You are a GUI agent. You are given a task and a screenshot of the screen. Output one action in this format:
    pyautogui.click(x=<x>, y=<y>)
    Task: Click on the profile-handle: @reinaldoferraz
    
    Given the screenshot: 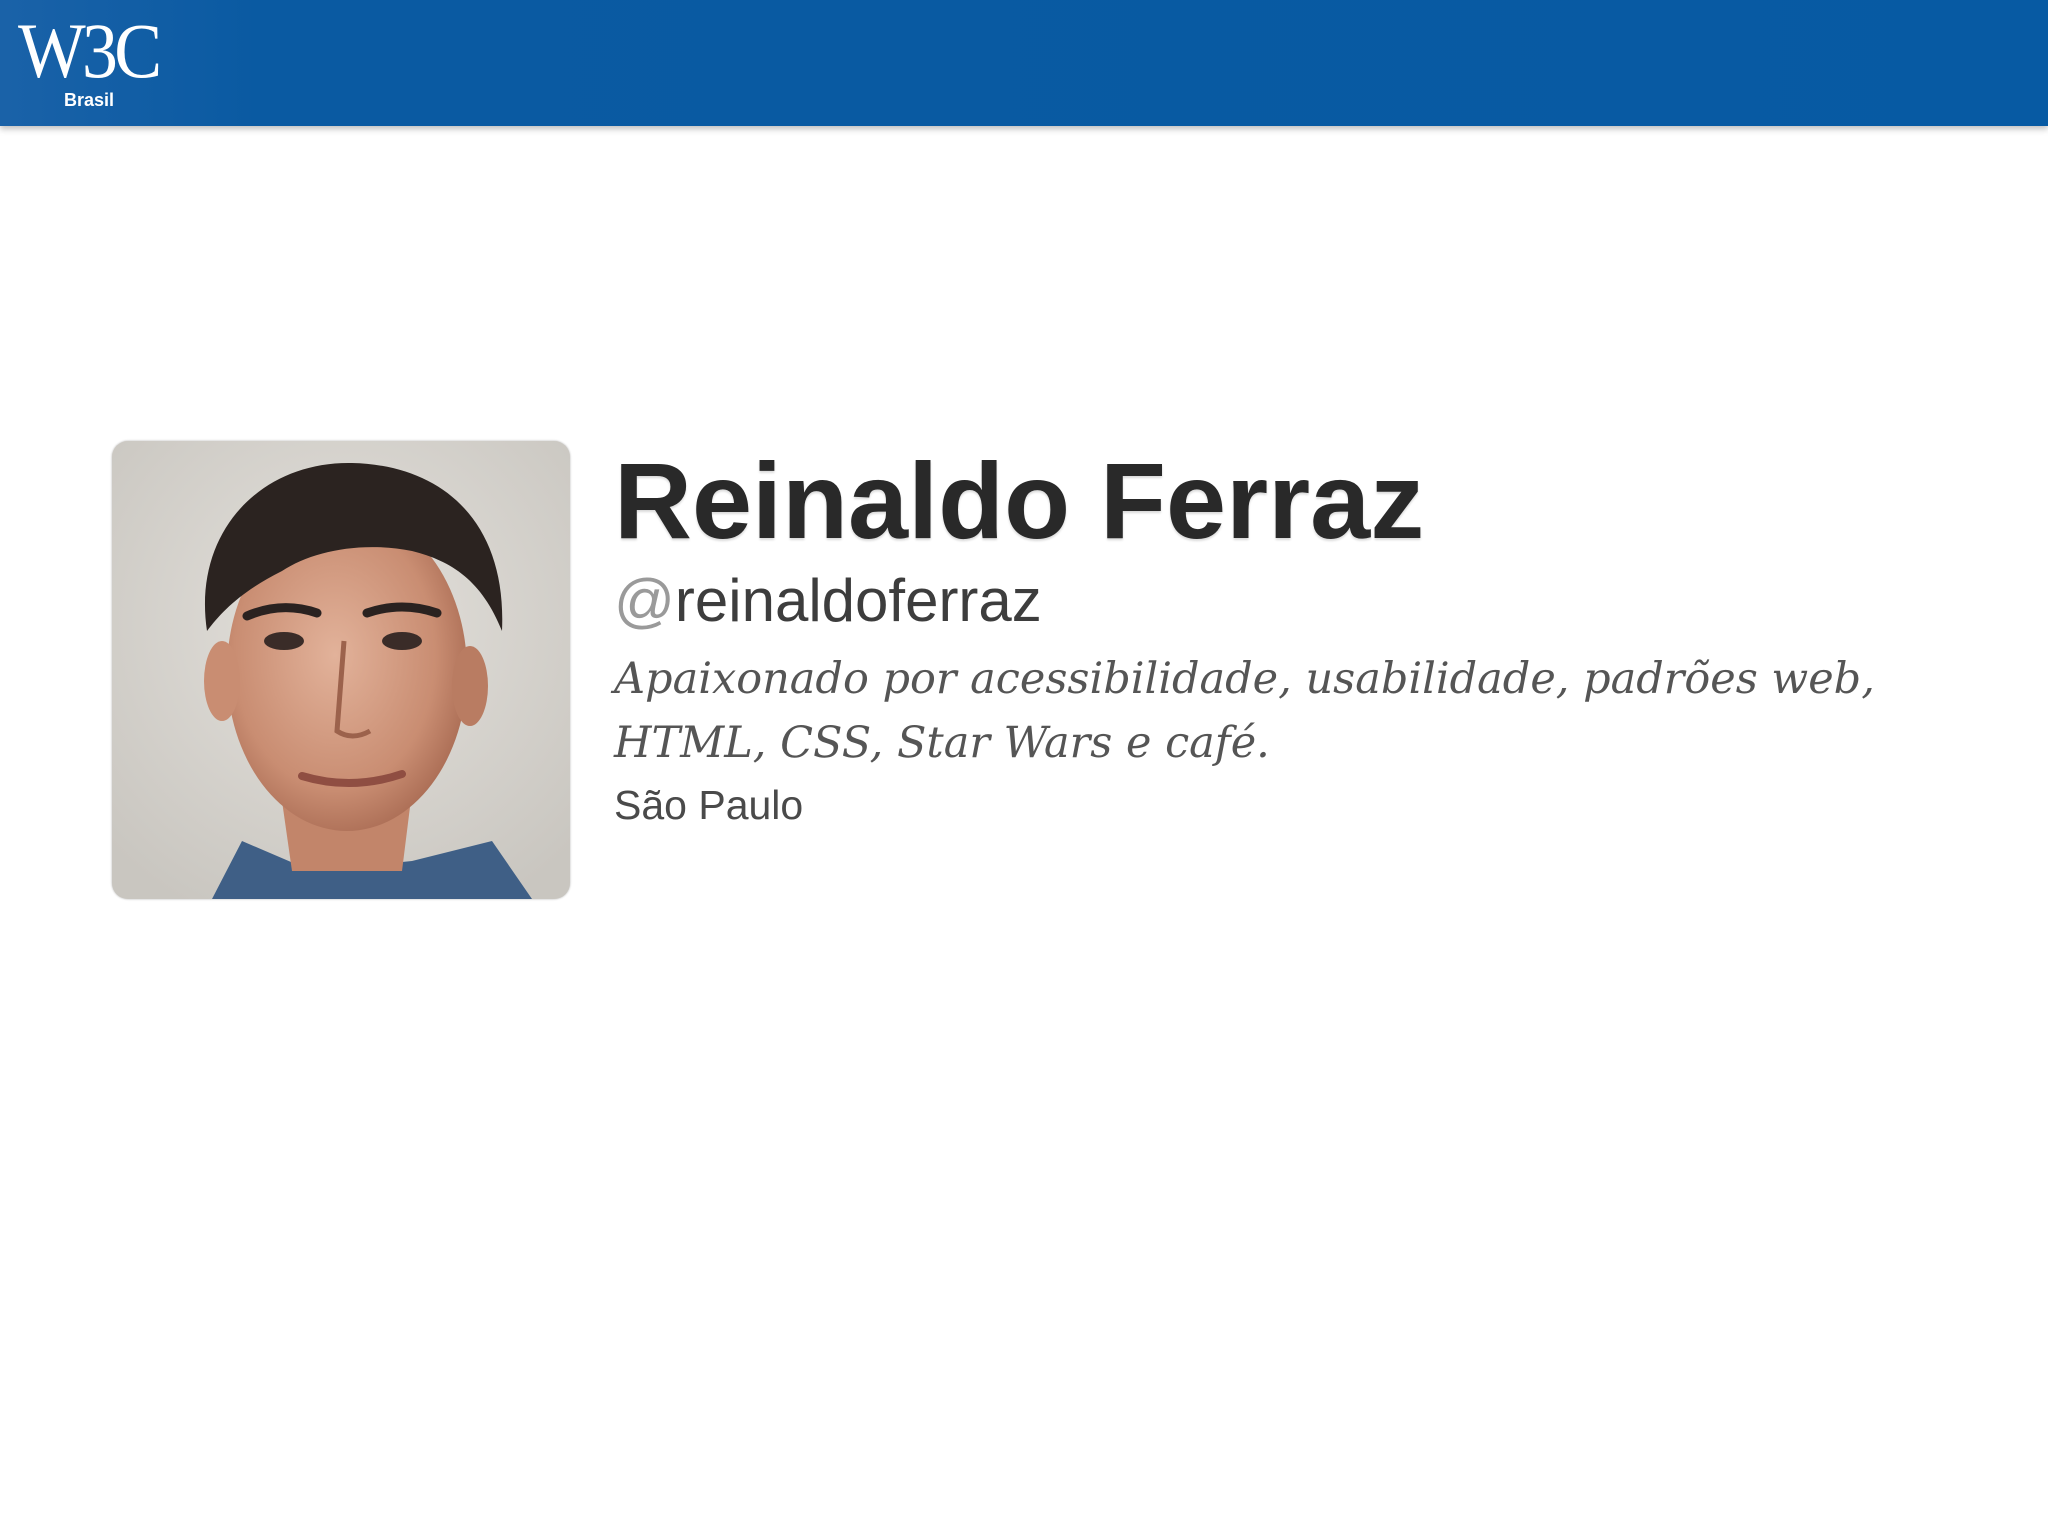 What is the action you would take?
    pyautogui.click(x=828, y=601)
    